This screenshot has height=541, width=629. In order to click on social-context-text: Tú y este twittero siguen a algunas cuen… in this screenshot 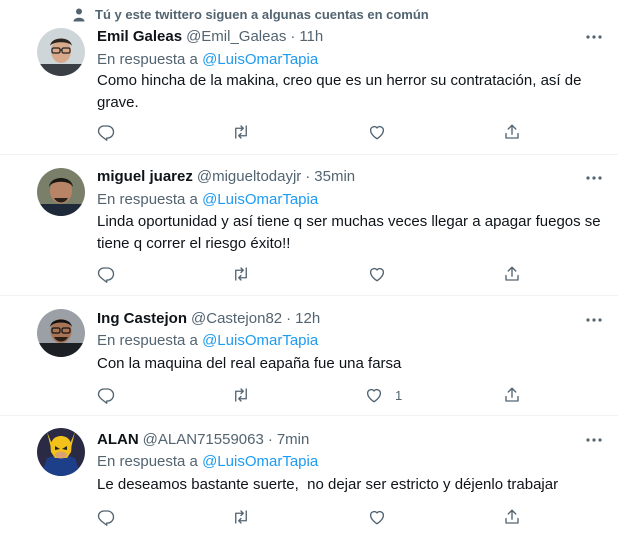, I will do `click(262, 14)`.